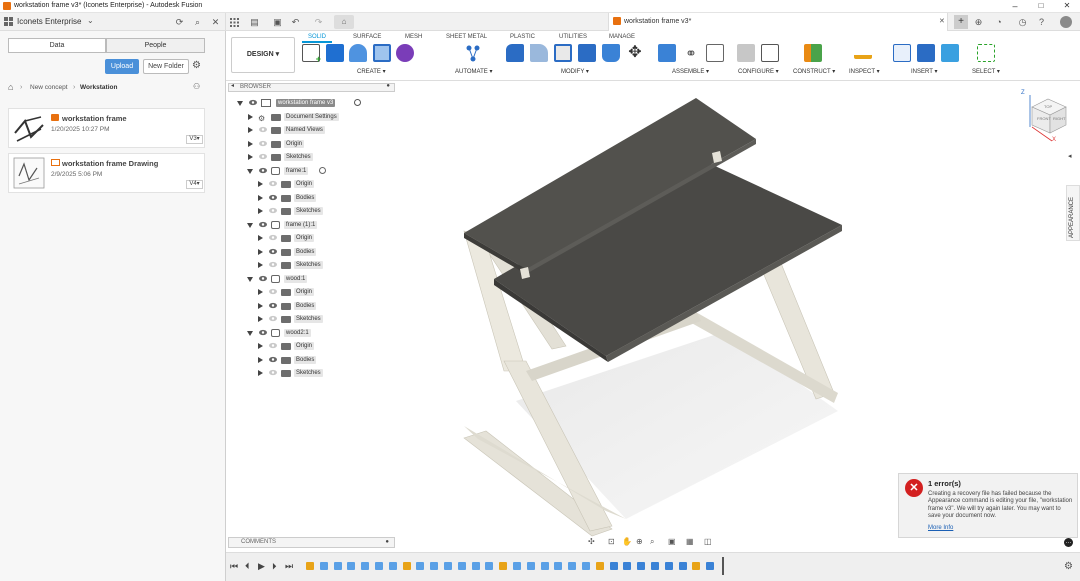  I want to click on look-at-icon: ⊡, so click(611, 541).